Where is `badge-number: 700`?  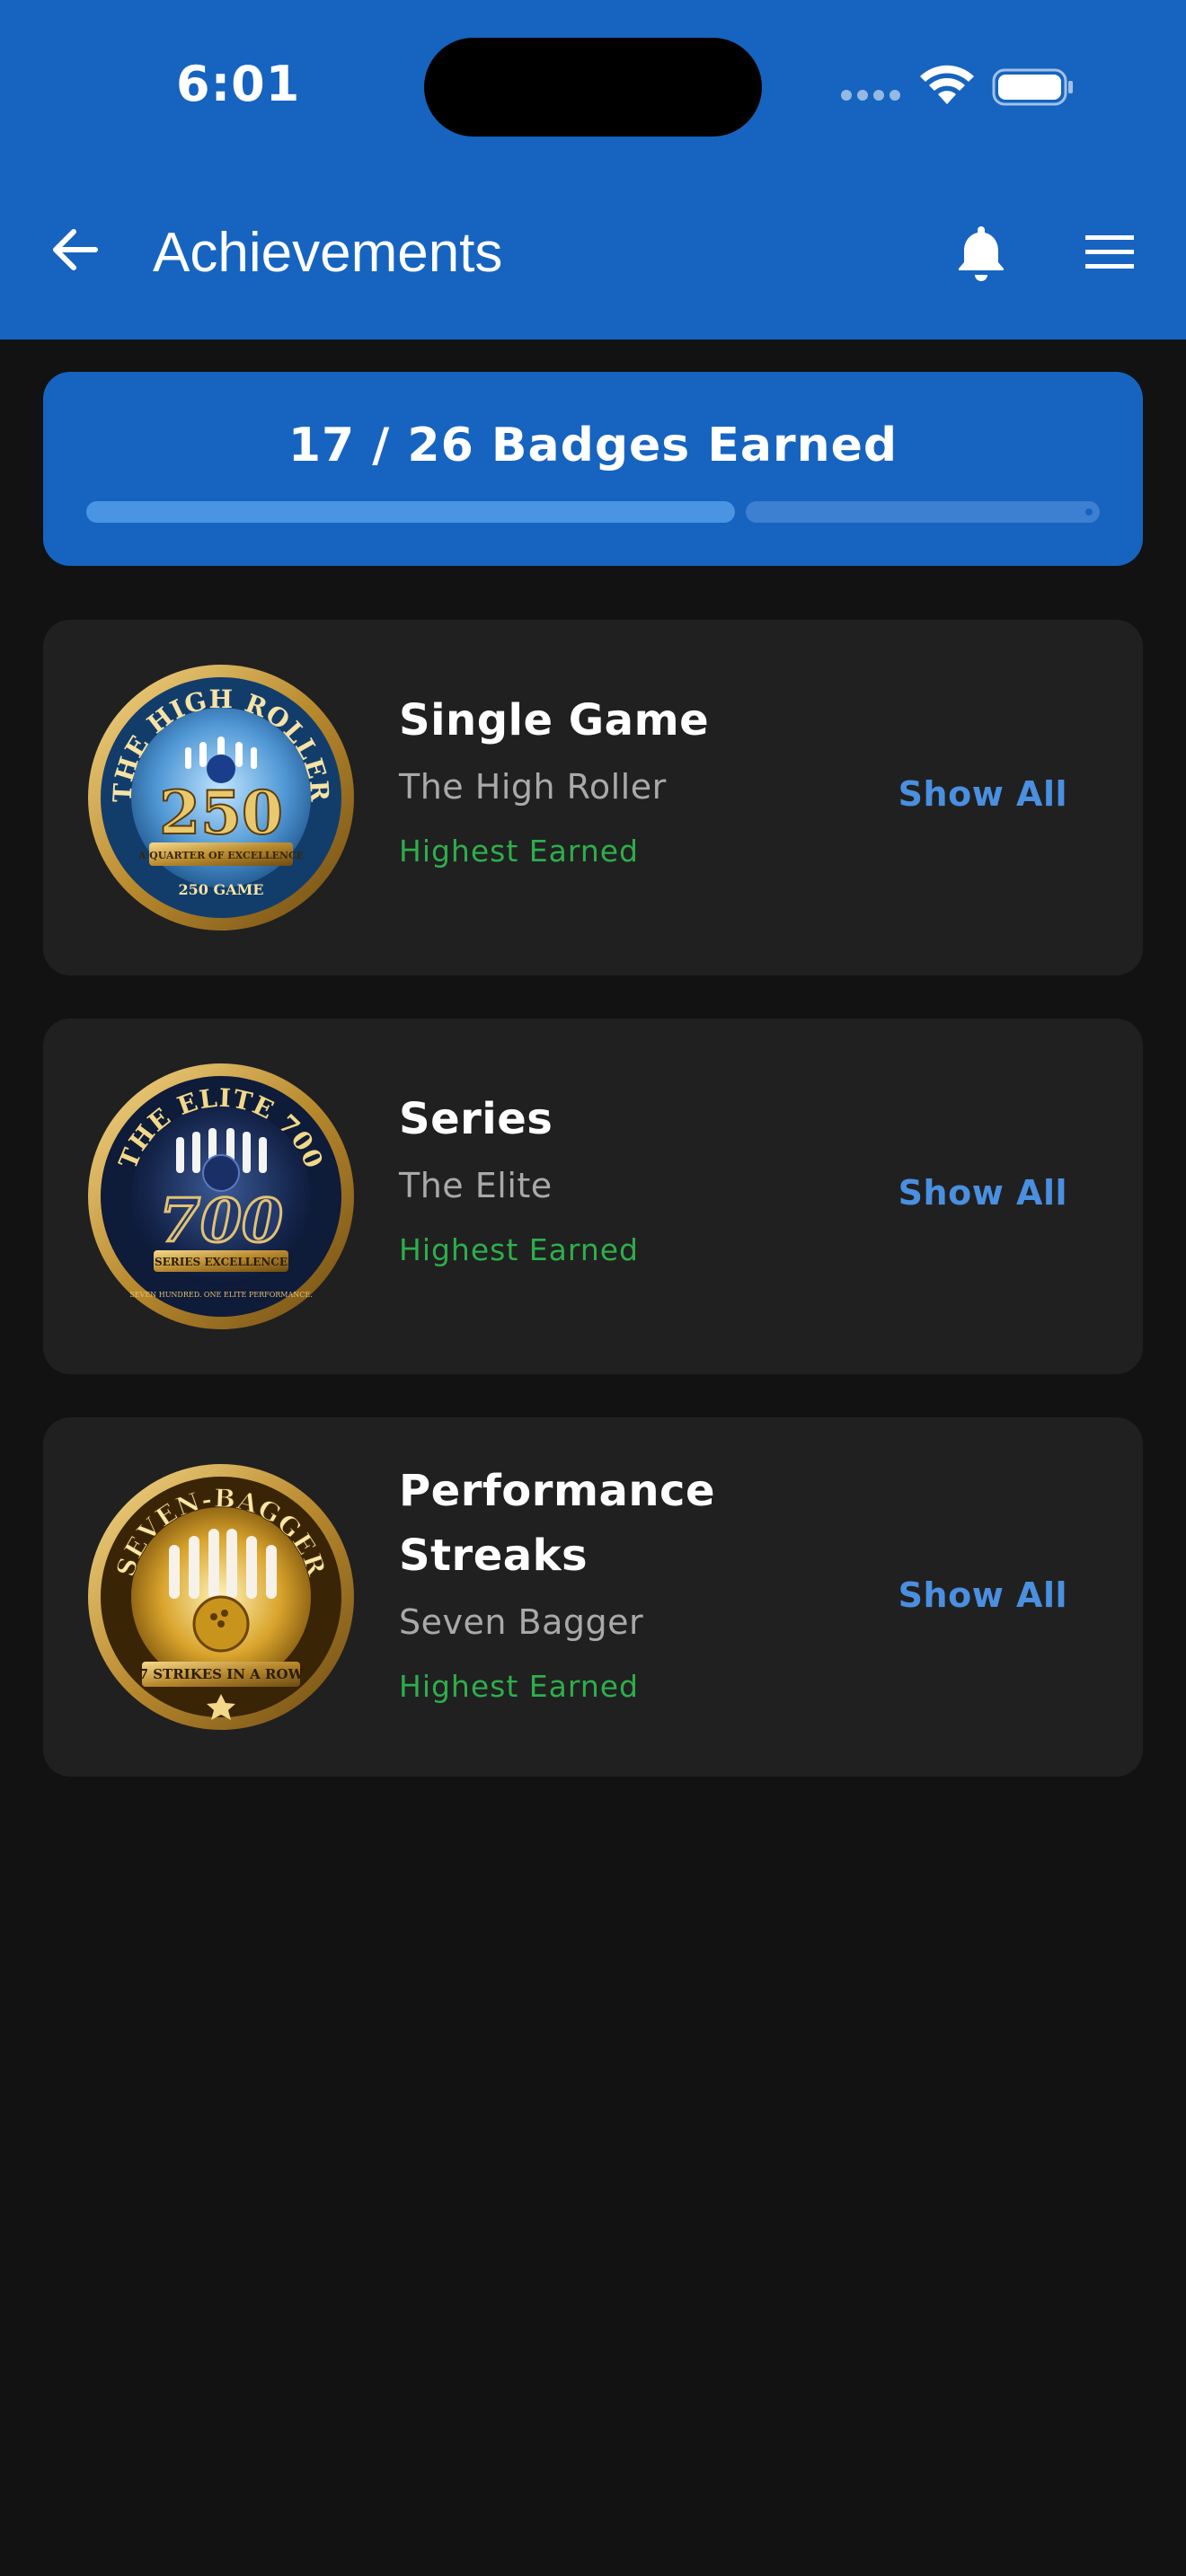
badge-number: 700 is located at coordinates (221, 1221).